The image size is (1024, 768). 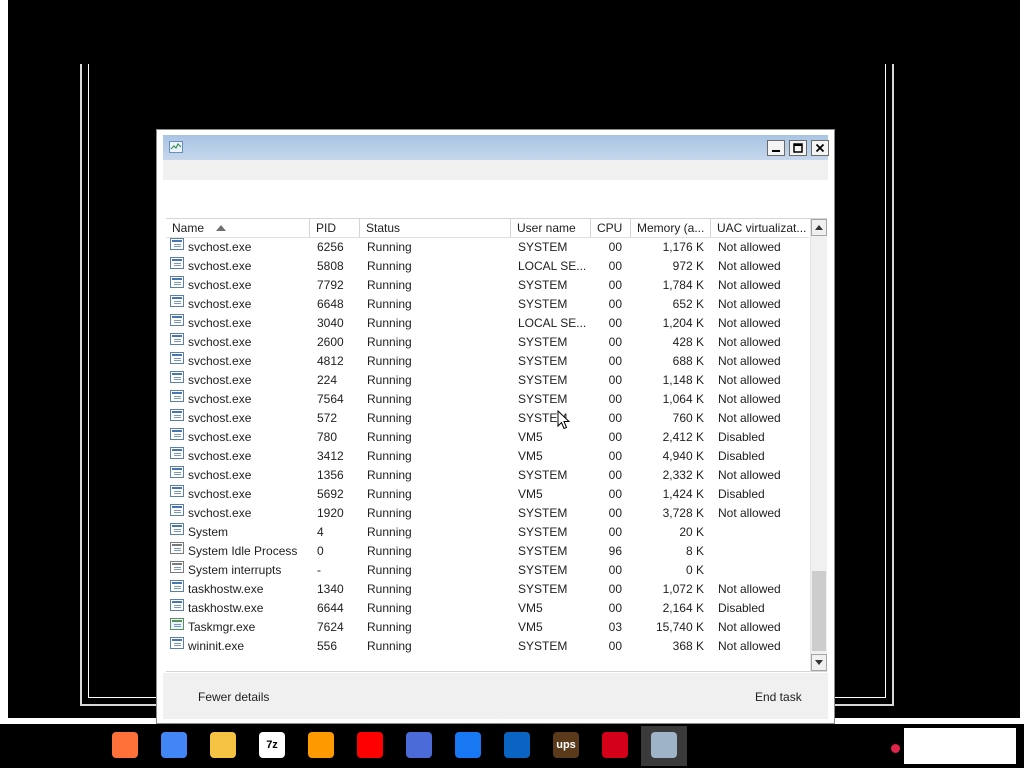 I want to click on 7zip-icon: 7z, so click(x=272, y=745).